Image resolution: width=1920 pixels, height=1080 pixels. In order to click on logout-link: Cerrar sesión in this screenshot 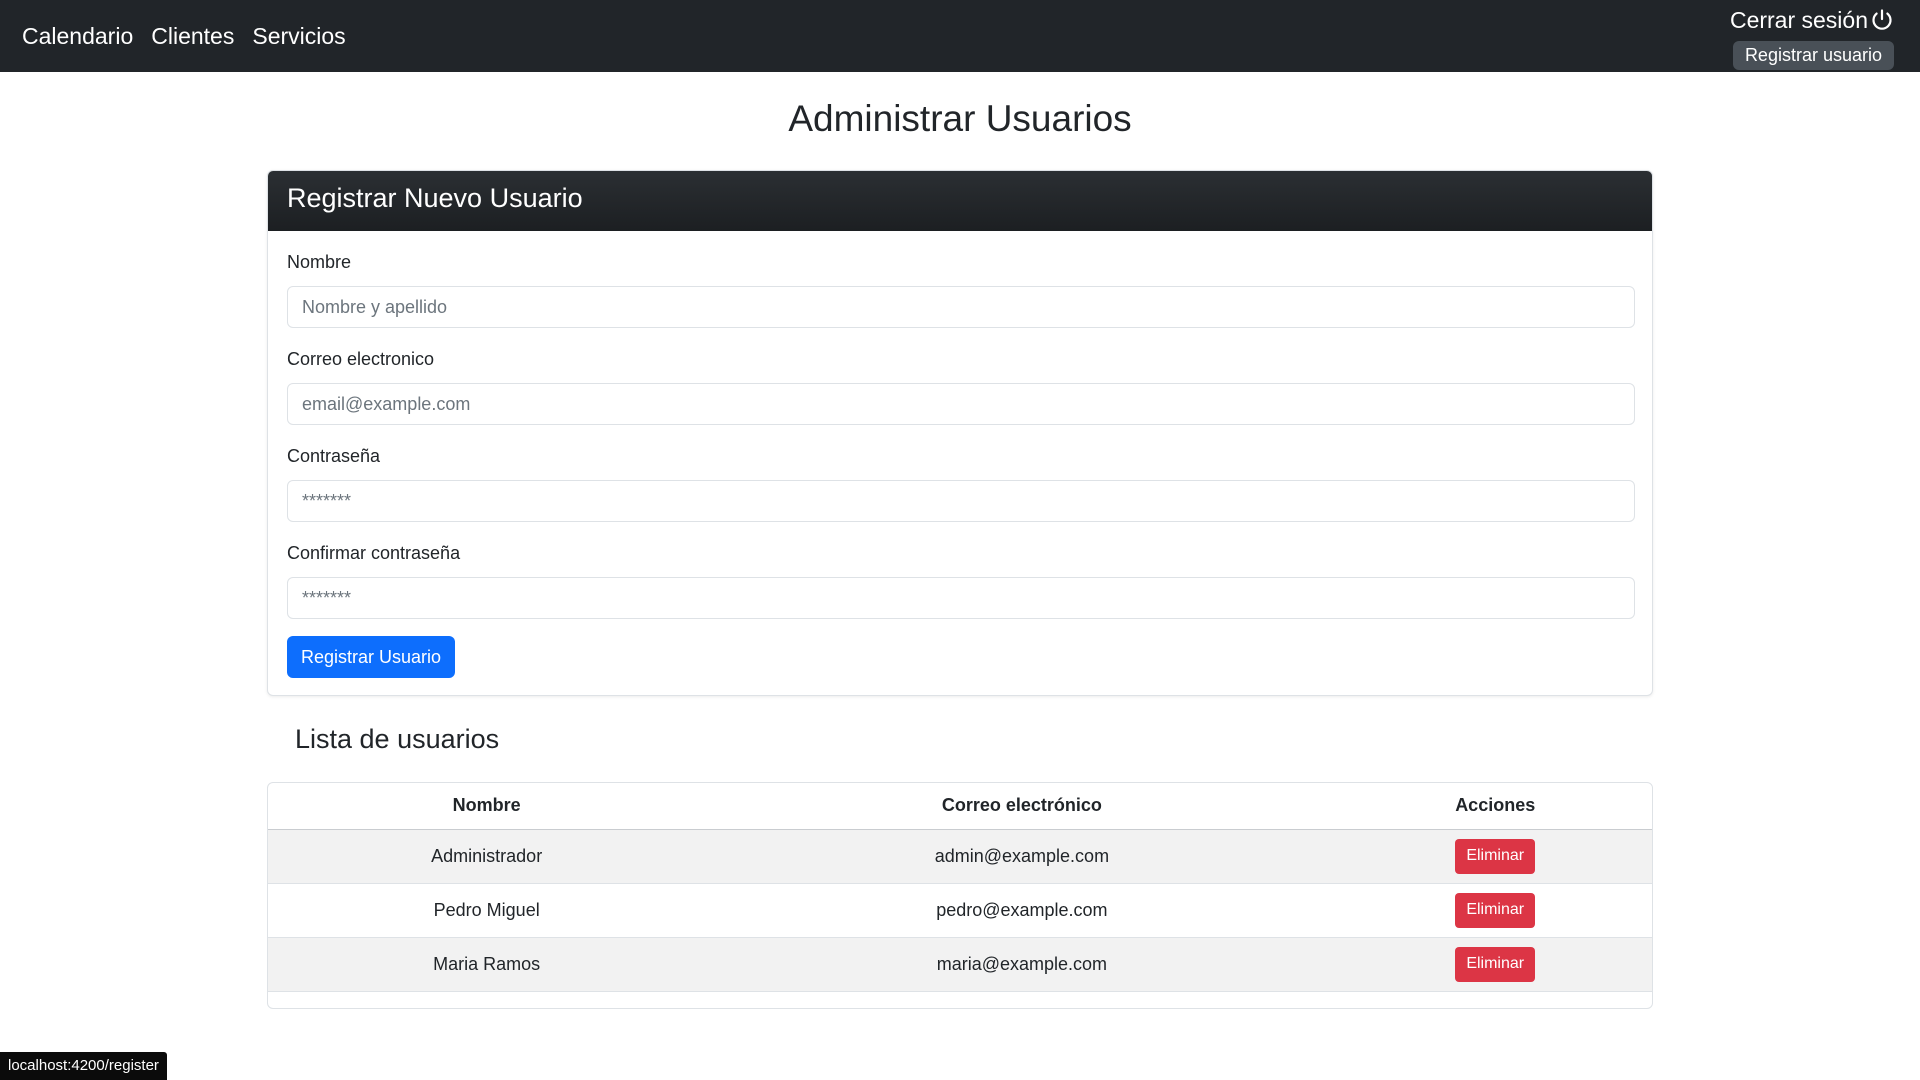, I will do `click(1812, 20)`.